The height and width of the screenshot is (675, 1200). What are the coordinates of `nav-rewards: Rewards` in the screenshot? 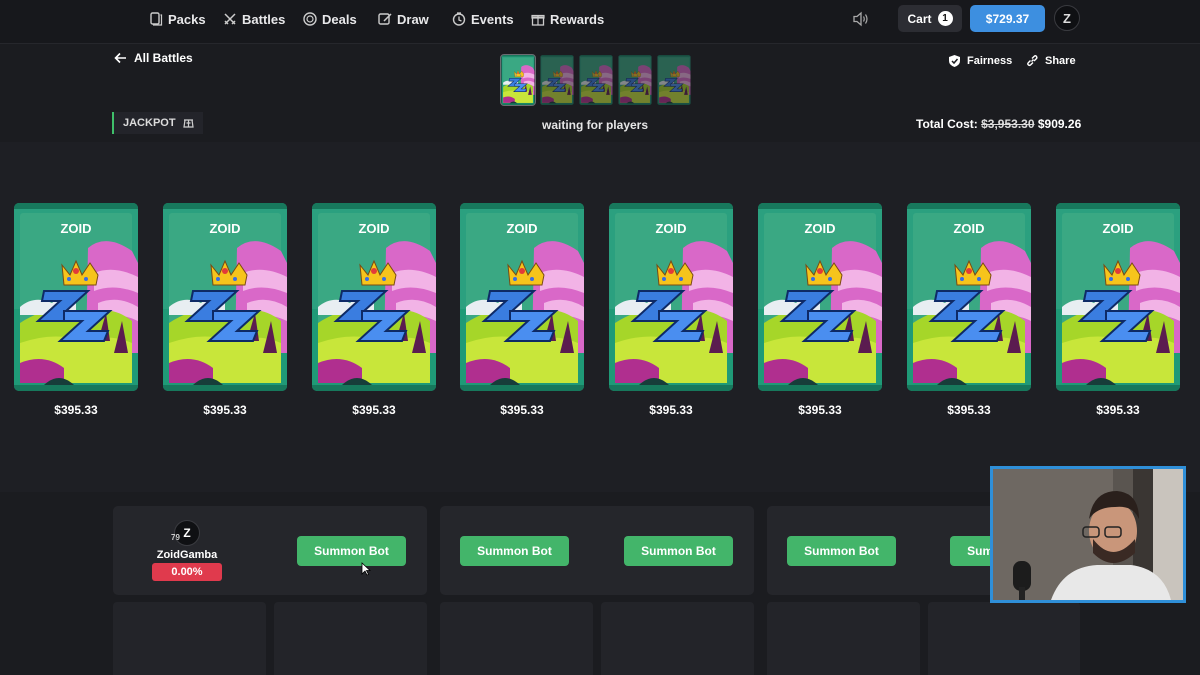 It's located at (567, 19).